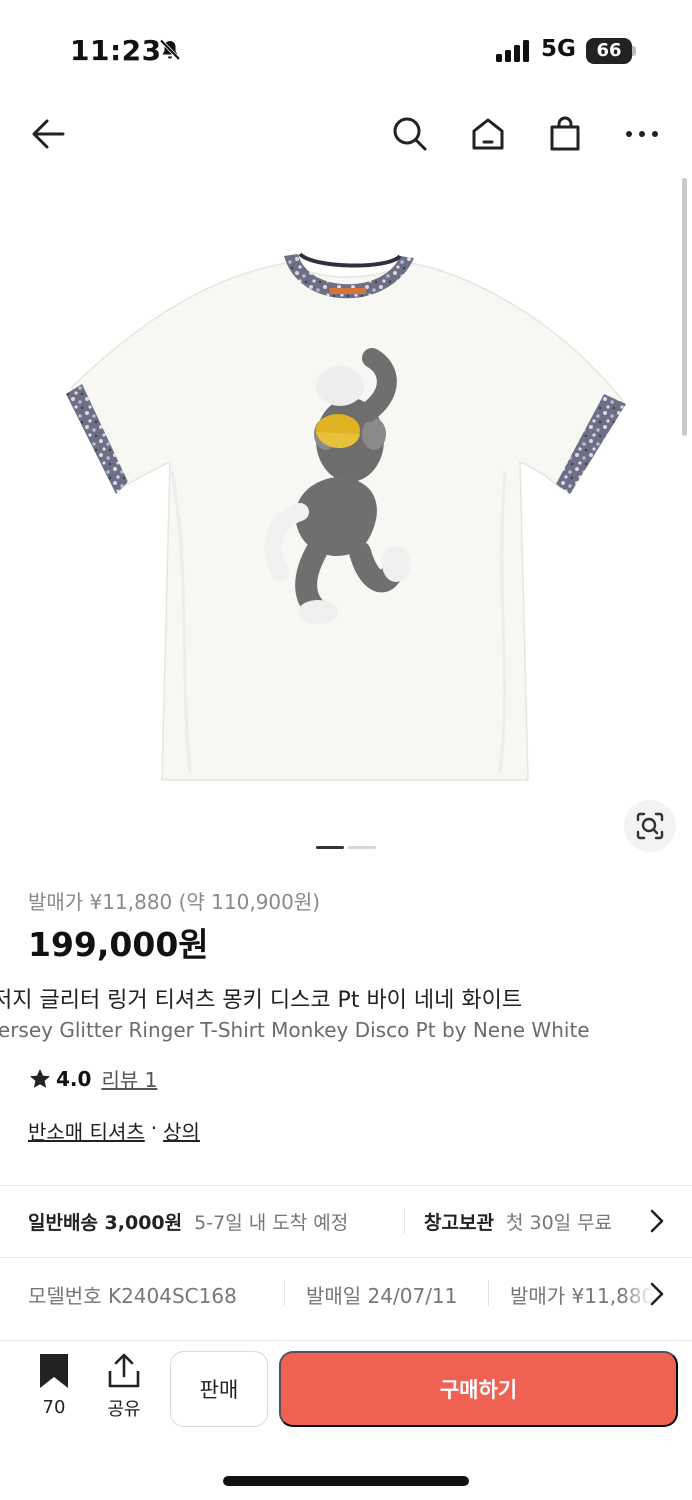 The height and width of the screenshot is (1500, 692). I want to click on arrow-left-icon, so click(48, 134).